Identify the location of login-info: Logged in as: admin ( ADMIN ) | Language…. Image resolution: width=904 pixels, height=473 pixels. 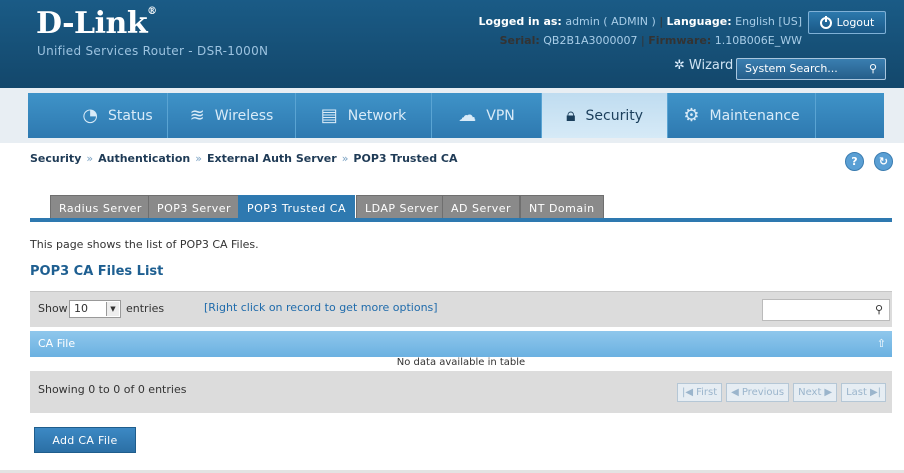
(640, 21).